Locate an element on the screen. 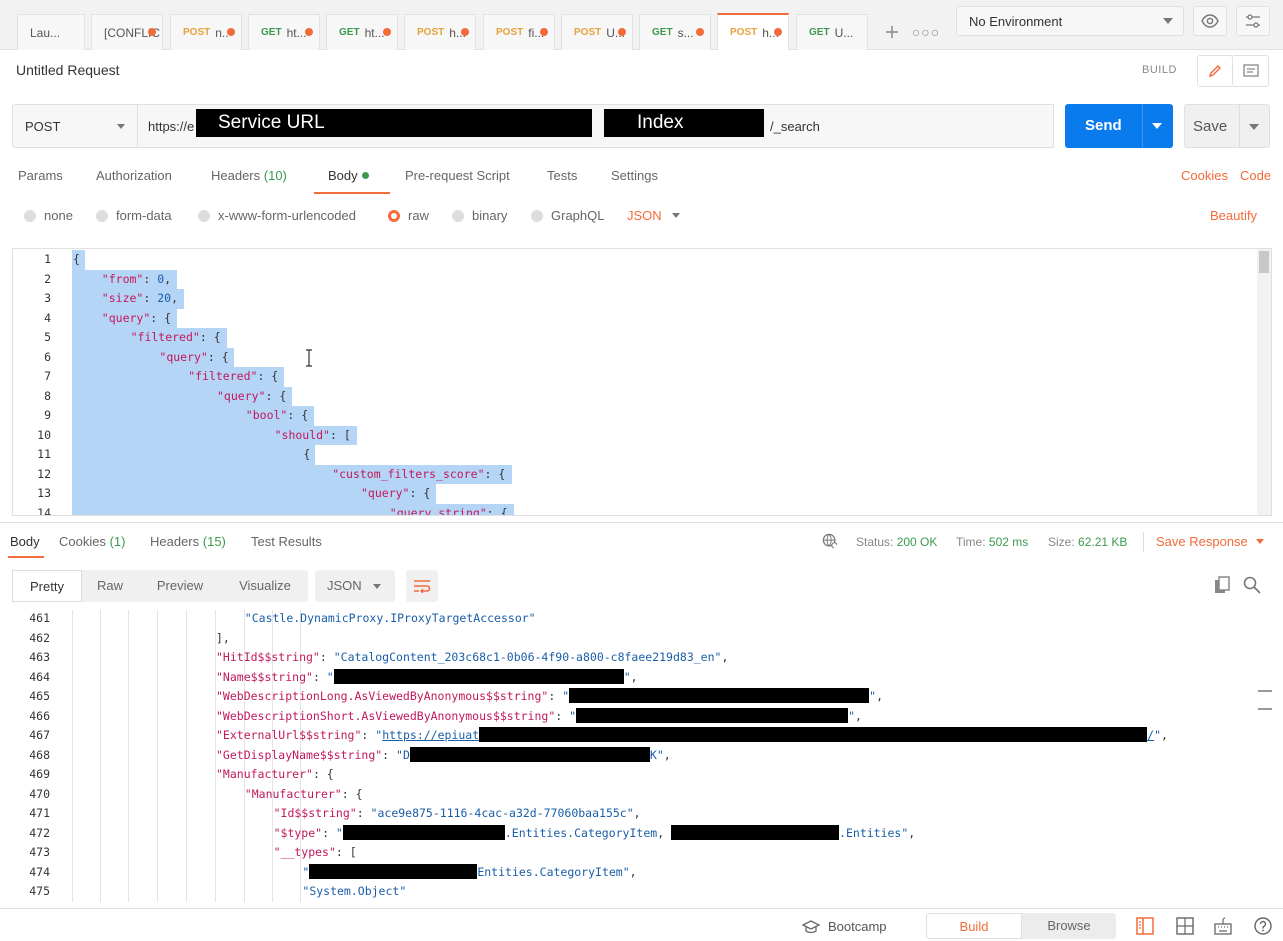 The height and width of the screenshot is (941, 1283). pane-divider is located at coordinates (641, 522).